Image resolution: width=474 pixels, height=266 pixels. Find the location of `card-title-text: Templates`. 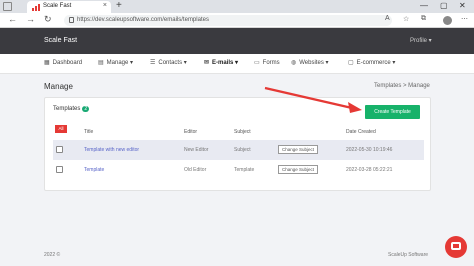

card-title-text: Templates is located at coordinates (67, 109).